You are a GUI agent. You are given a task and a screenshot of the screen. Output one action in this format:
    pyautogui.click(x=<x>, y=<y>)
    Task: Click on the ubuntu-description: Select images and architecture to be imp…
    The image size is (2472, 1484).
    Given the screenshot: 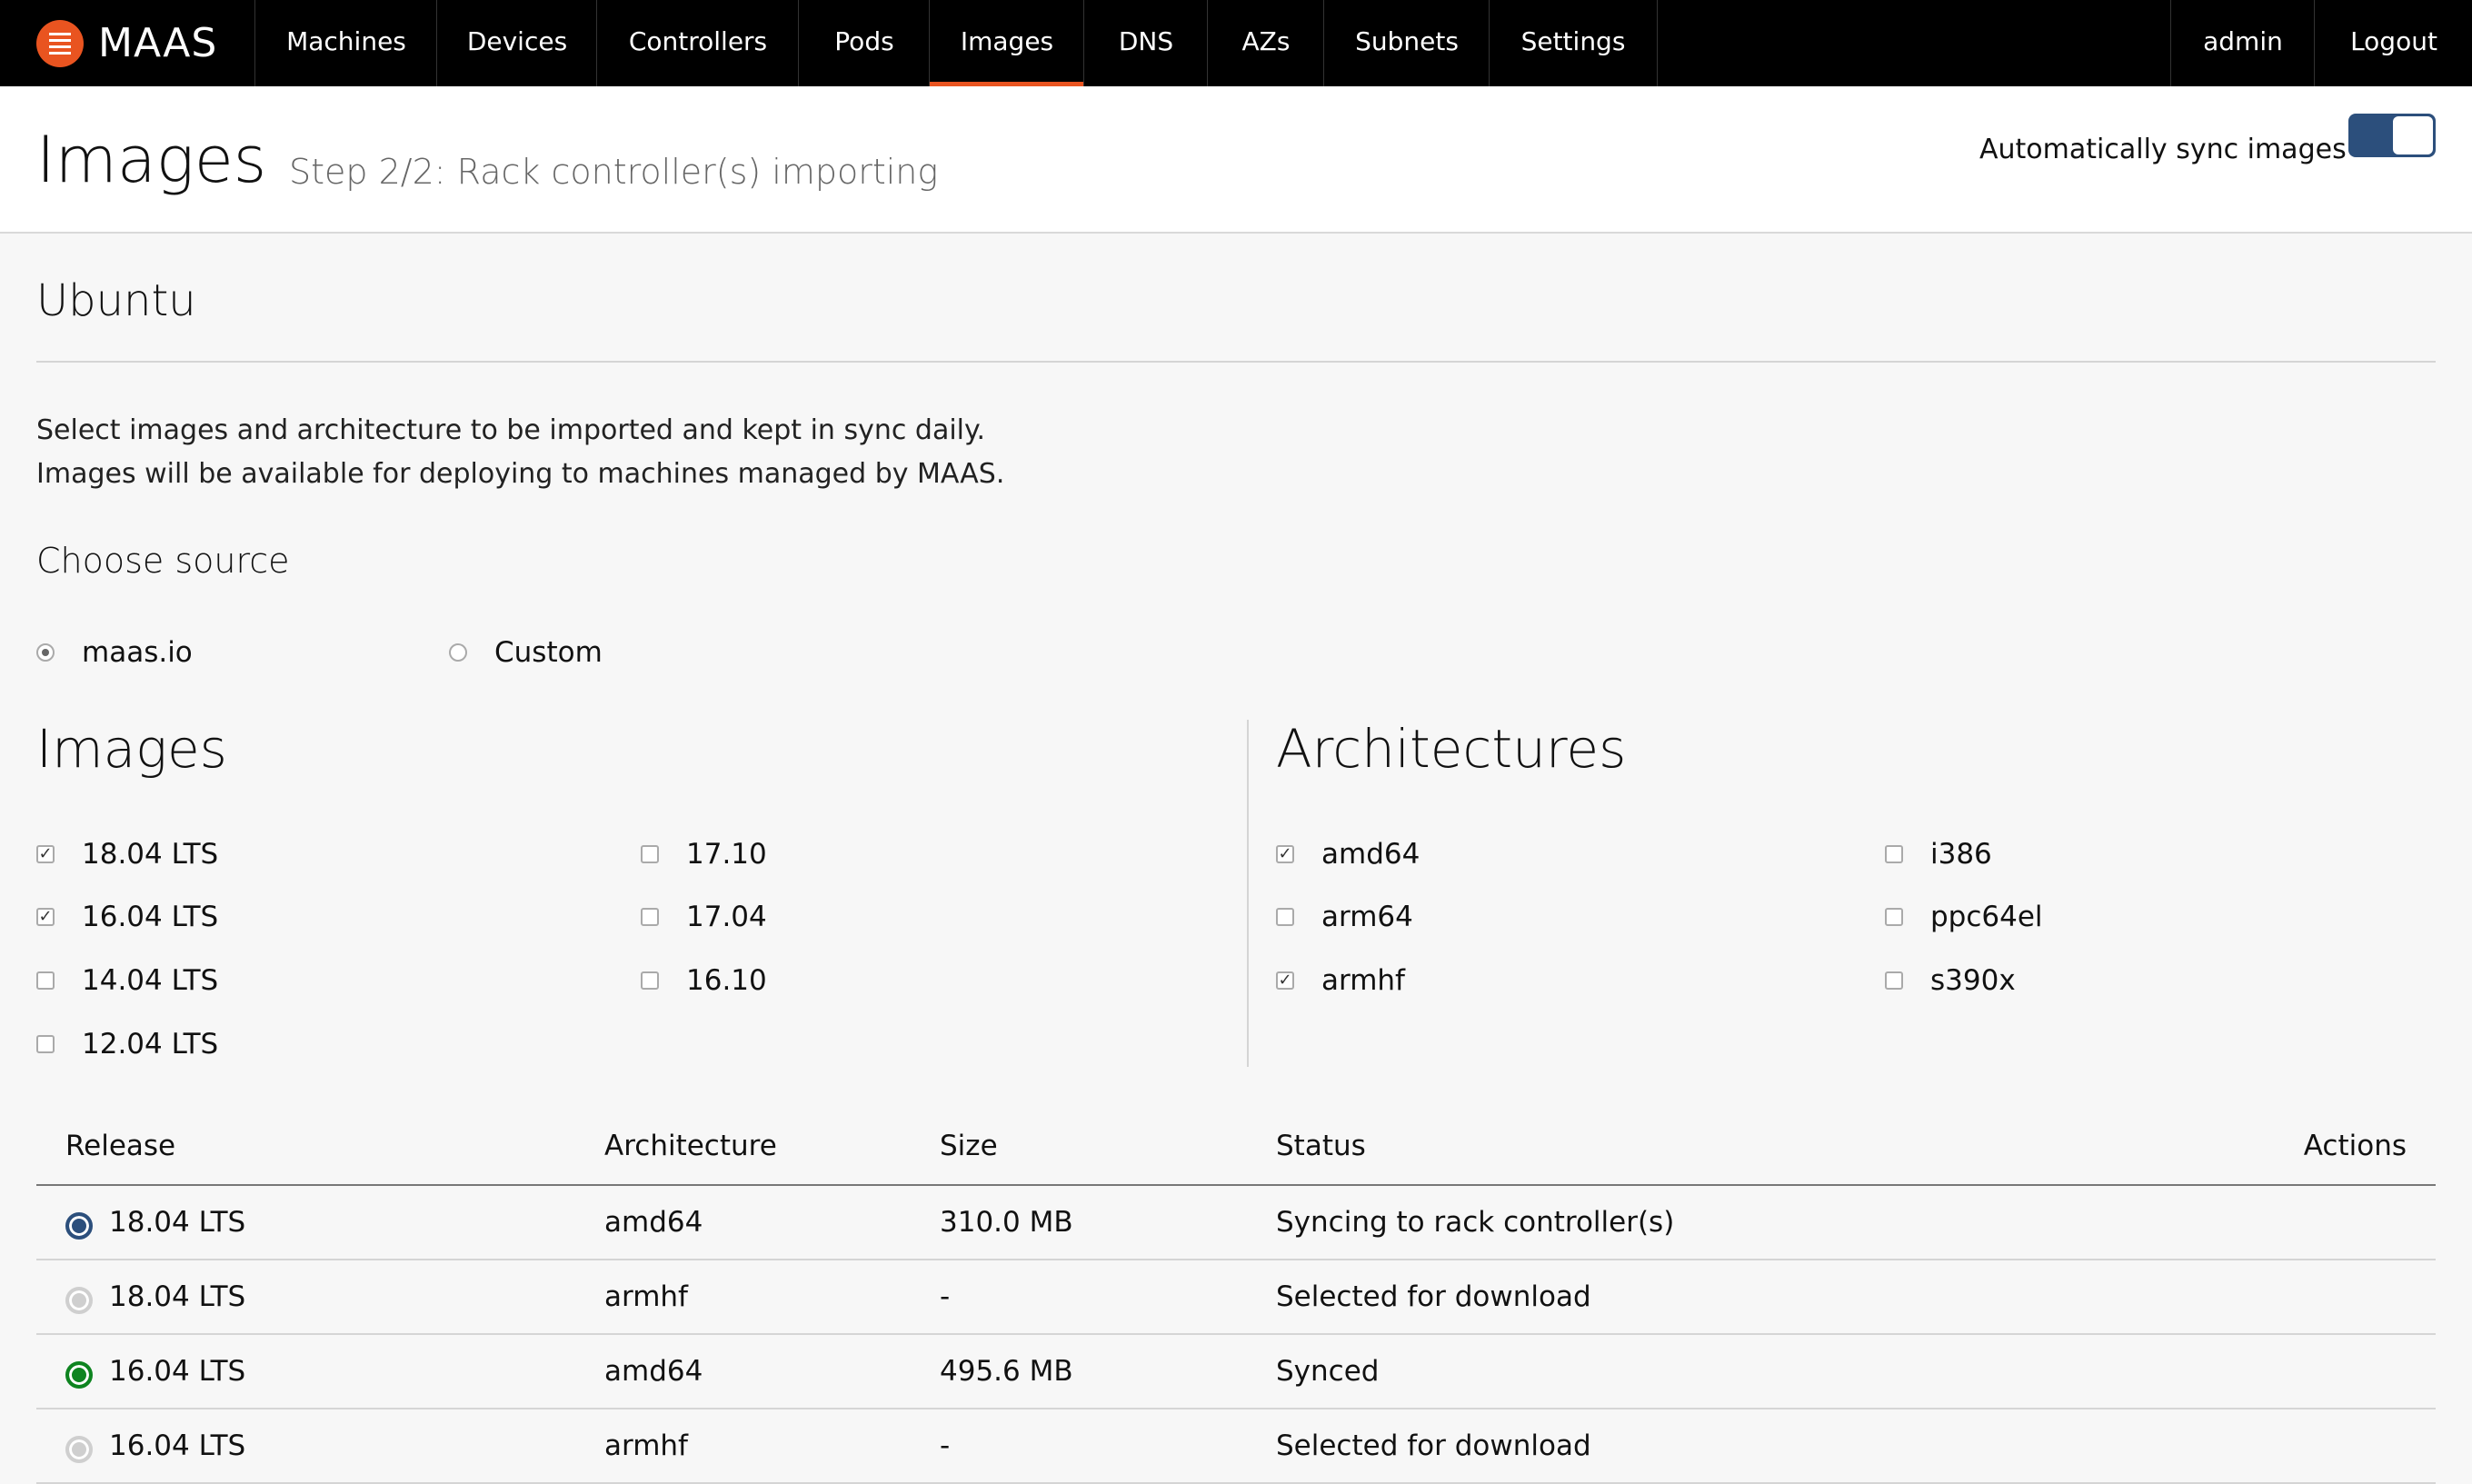 What is the action you would take?
    pyautogui.click(x=520, y=452)
    